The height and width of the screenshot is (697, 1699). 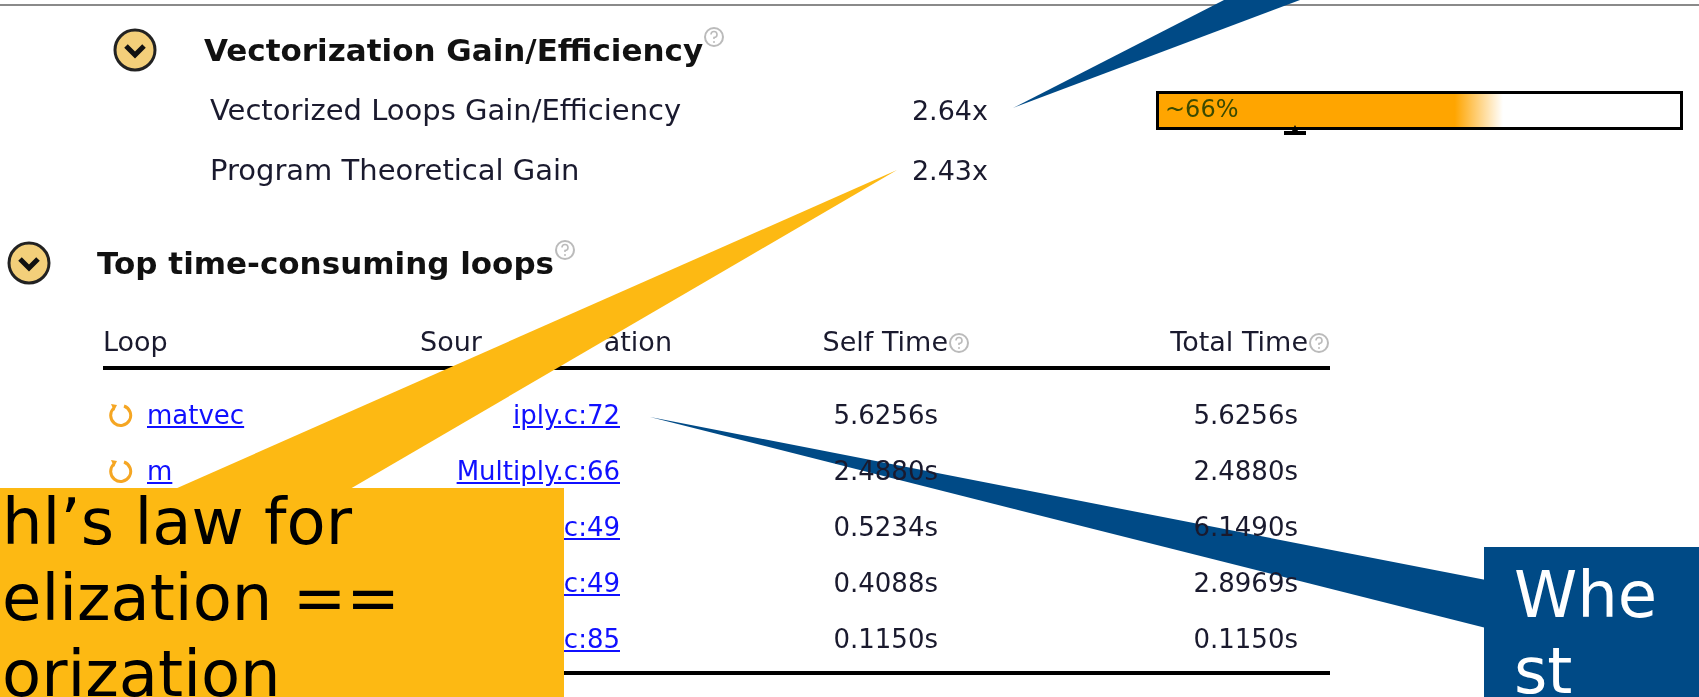 I want to click on loop-link: m, so click(x=160, y=471).